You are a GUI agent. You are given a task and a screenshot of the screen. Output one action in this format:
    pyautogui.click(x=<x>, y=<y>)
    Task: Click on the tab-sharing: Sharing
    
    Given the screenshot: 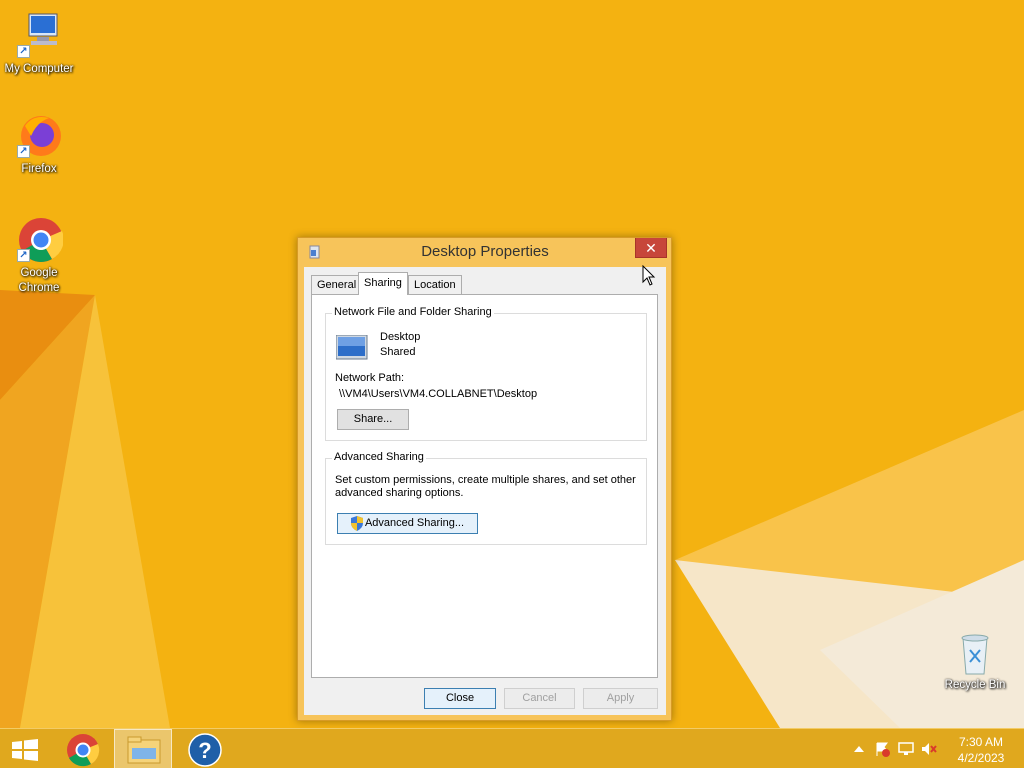 What is the action you would take?
    pyautogui.click(x=383, y=283)
    